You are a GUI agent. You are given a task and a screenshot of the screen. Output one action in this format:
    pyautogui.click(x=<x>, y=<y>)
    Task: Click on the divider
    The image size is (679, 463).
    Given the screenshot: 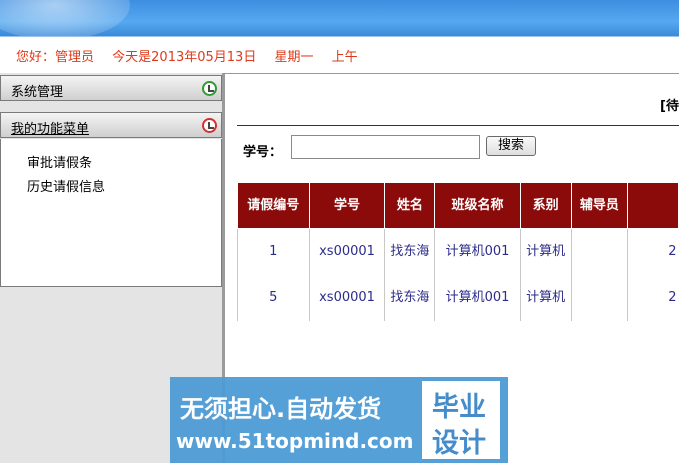 What is the action you would take?
    pyautogui.click(x=458, y=125)
    